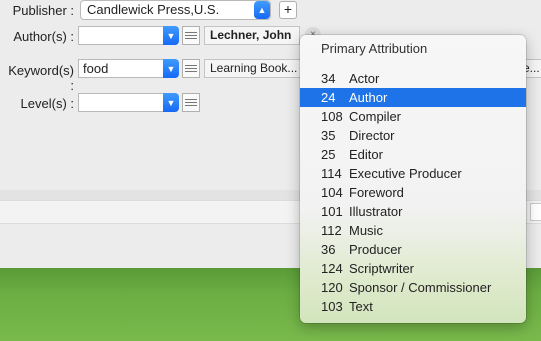 This screenshot has height=341, width=541. I want to click on menu-item-label: Text, so click(361, 306).